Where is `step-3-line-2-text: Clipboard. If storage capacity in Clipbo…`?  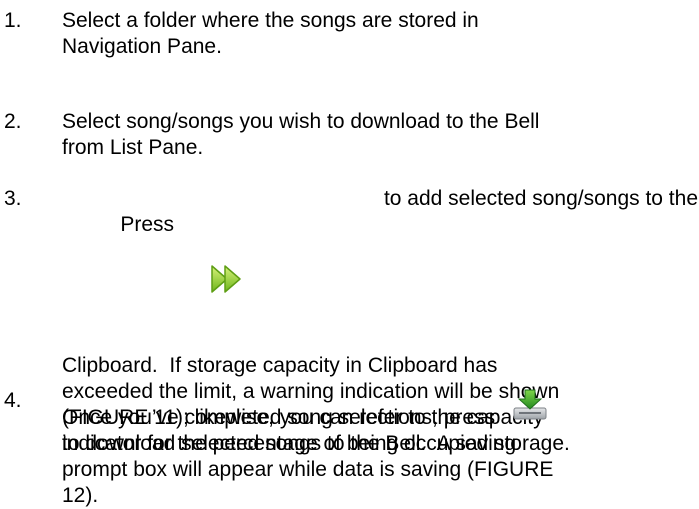 step-3-line-2-text: Clipboard. If storage capacity in Clipbo… is located at coordinates (280, 365).